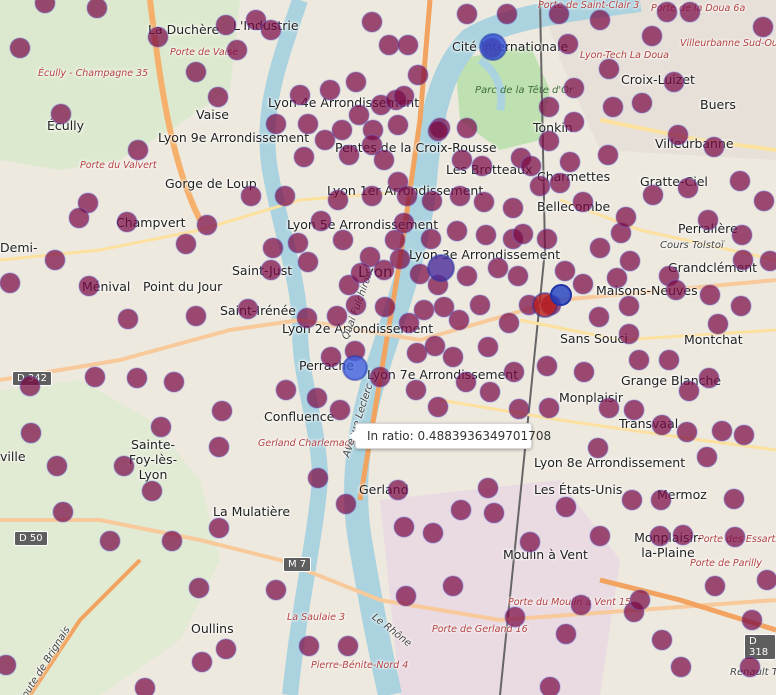 The width and height of the screenshot is (776, 695). I want to click on cite-internationale-station, so click(493, 47).